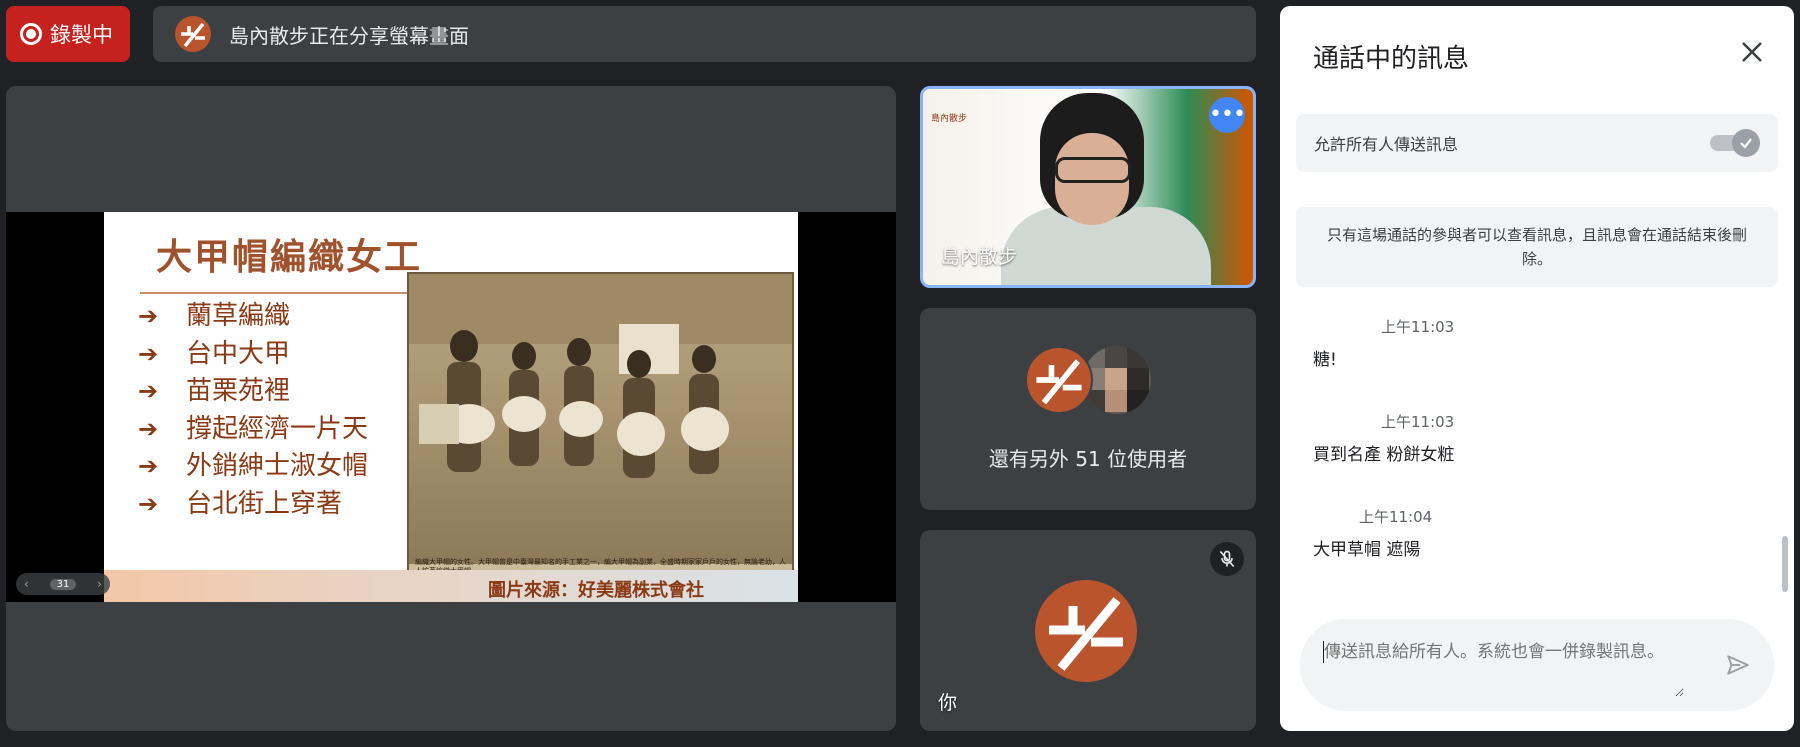 The height and width of the screenshot is (747, 1800). I want to click on chat-title: 通話中的訊息, so click(1391, 59).